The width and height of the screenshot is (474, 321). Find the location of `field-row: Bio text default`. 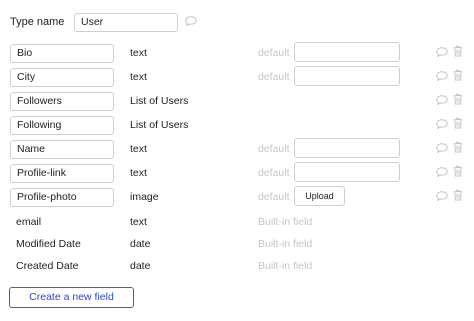

field-row: Bio text default is located at coordinates (237, 53).